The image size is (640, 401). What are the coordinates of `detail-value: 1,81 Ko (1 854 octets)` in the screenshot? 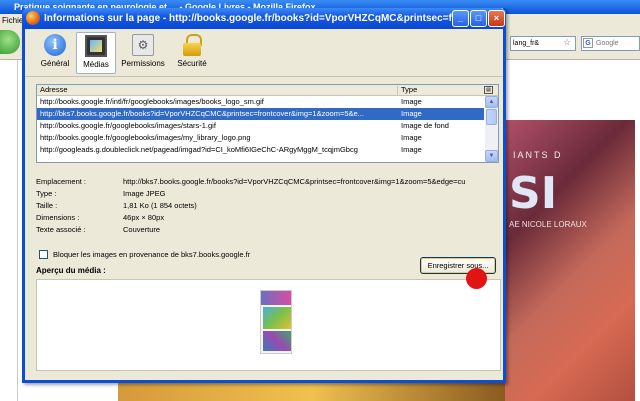 It's located at (160, 205).